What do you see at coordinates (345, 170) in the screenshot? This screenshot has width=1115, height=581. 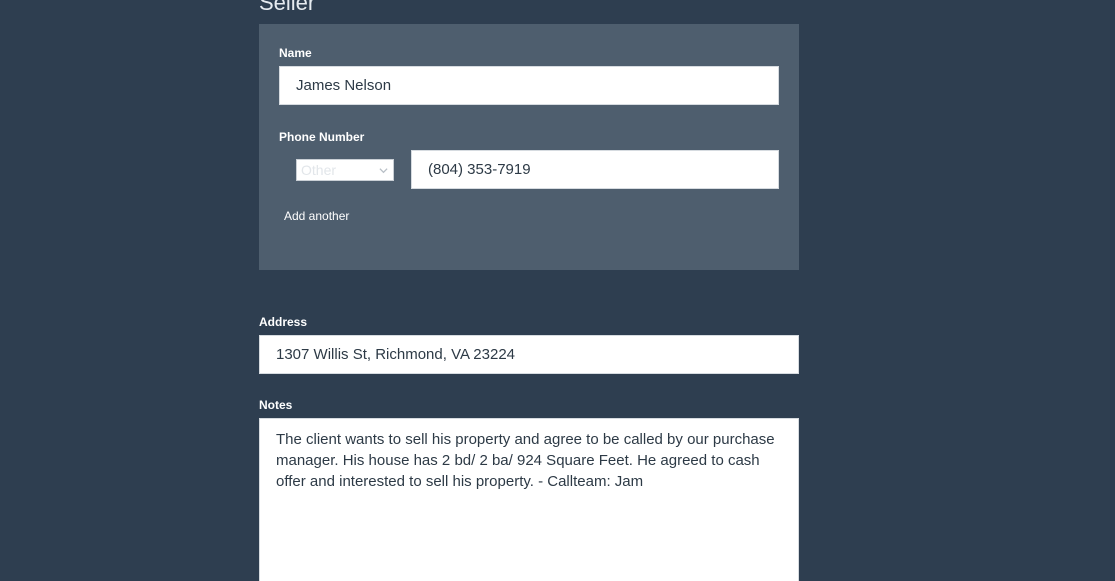 I see `phone-type-select: Other` at bounding box center [345, 170].